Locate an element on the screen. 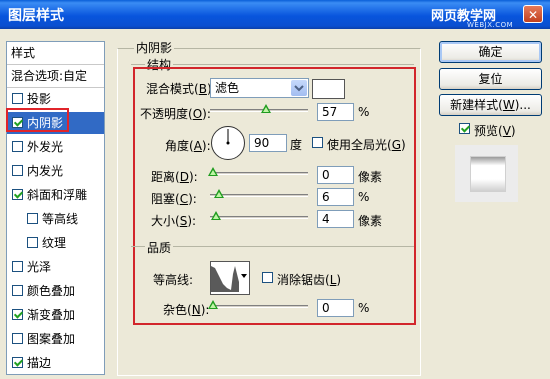 The image size is (550, 379). blend-options-item: 混合选项:自定 is located at coordinates (55, 76).